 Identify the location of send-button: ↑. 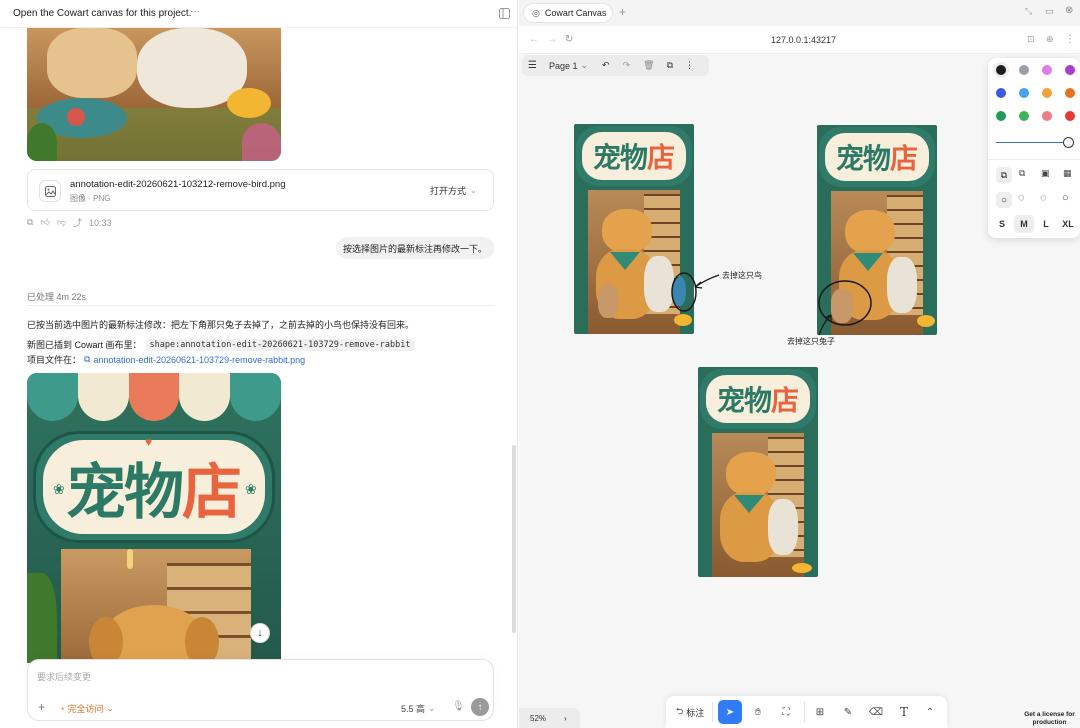
(480, 707).